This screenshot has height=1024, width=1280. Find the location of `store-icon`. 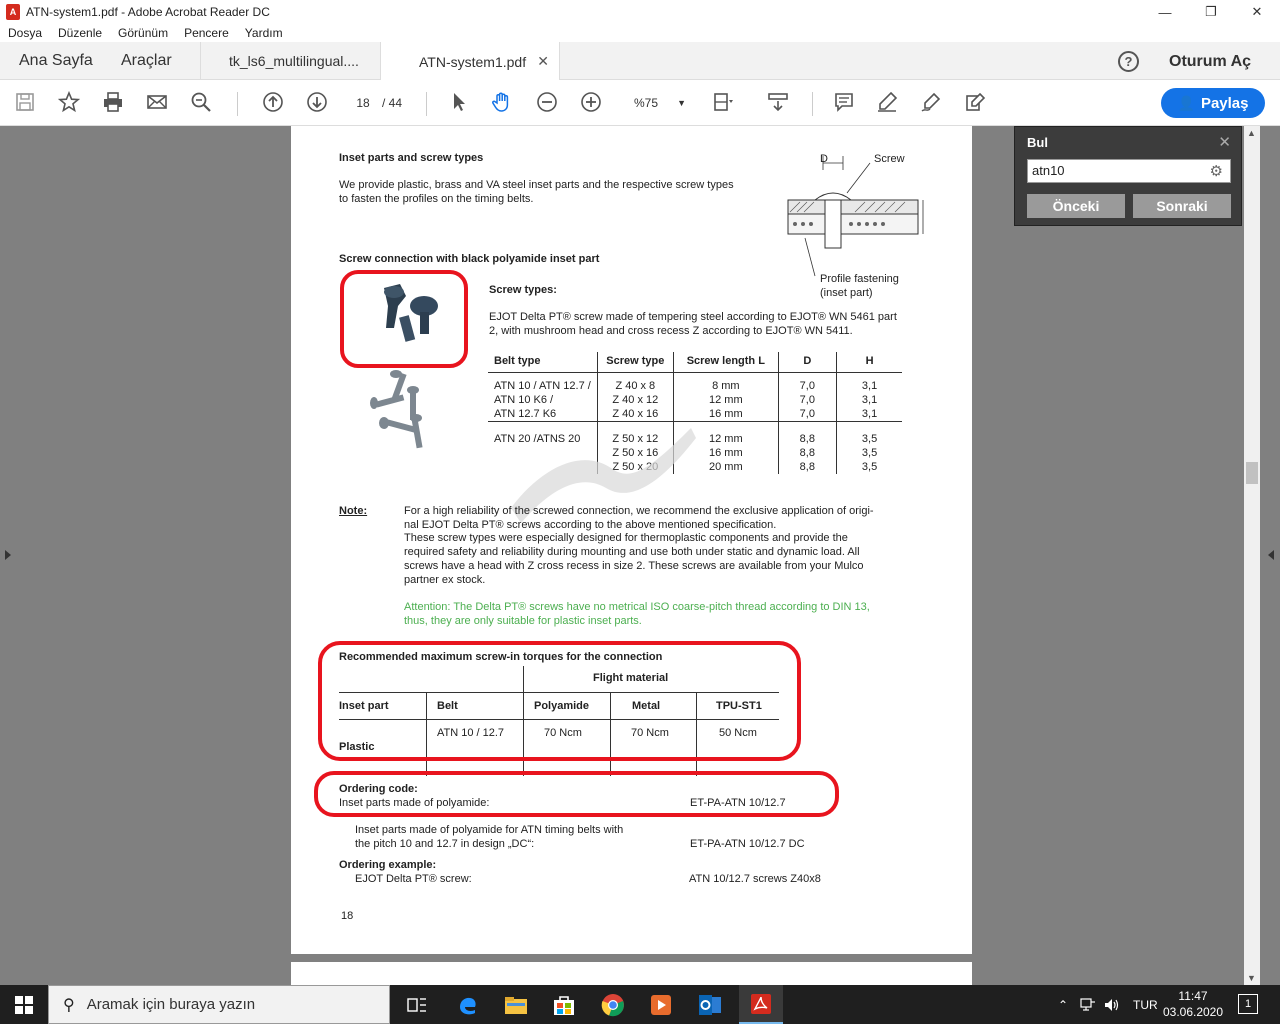

store-icon is located at coordinates (564, 1004).